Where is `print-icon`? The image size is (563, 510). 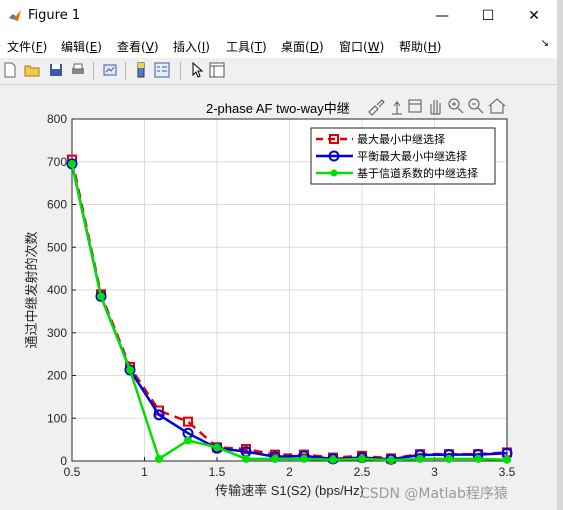
print-icon is located at coordinates (78, 70).